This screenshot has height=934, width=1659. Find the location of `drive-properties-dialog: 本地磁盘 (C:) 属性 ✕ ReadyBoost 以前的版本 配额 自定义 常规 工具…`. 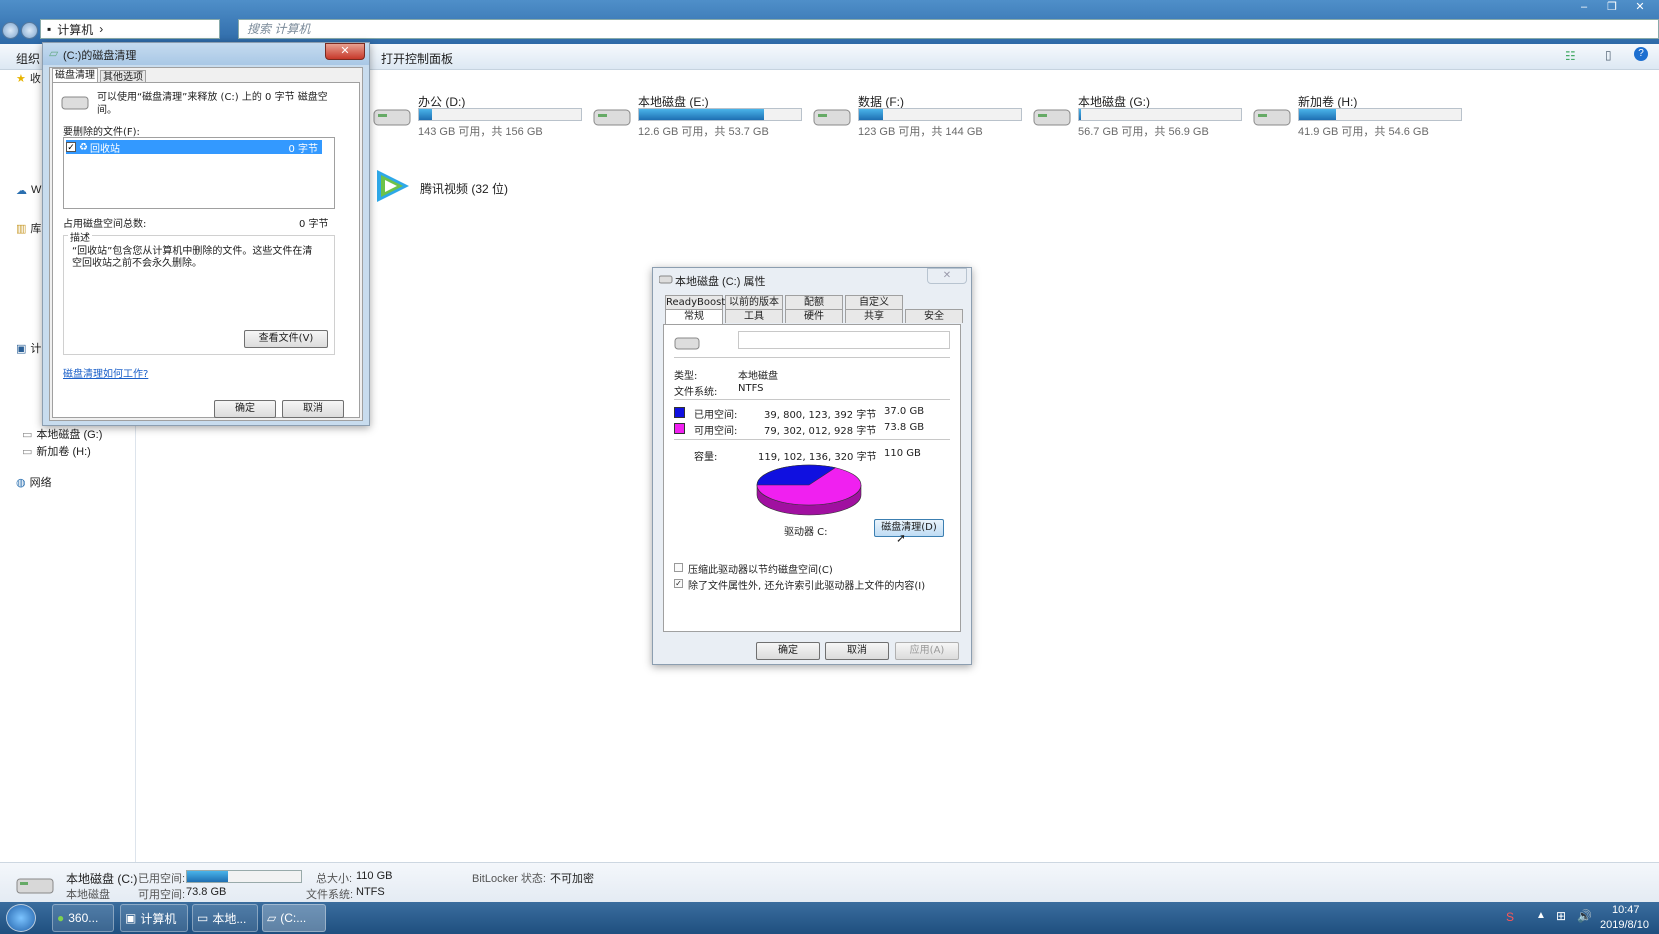

drive-properties-dialog: 本地磁盘 (C:) 属性 ✕ ReadyBoost 以前的版本 配额 自定义 常规 工具… is located at coordinates (812, 466).